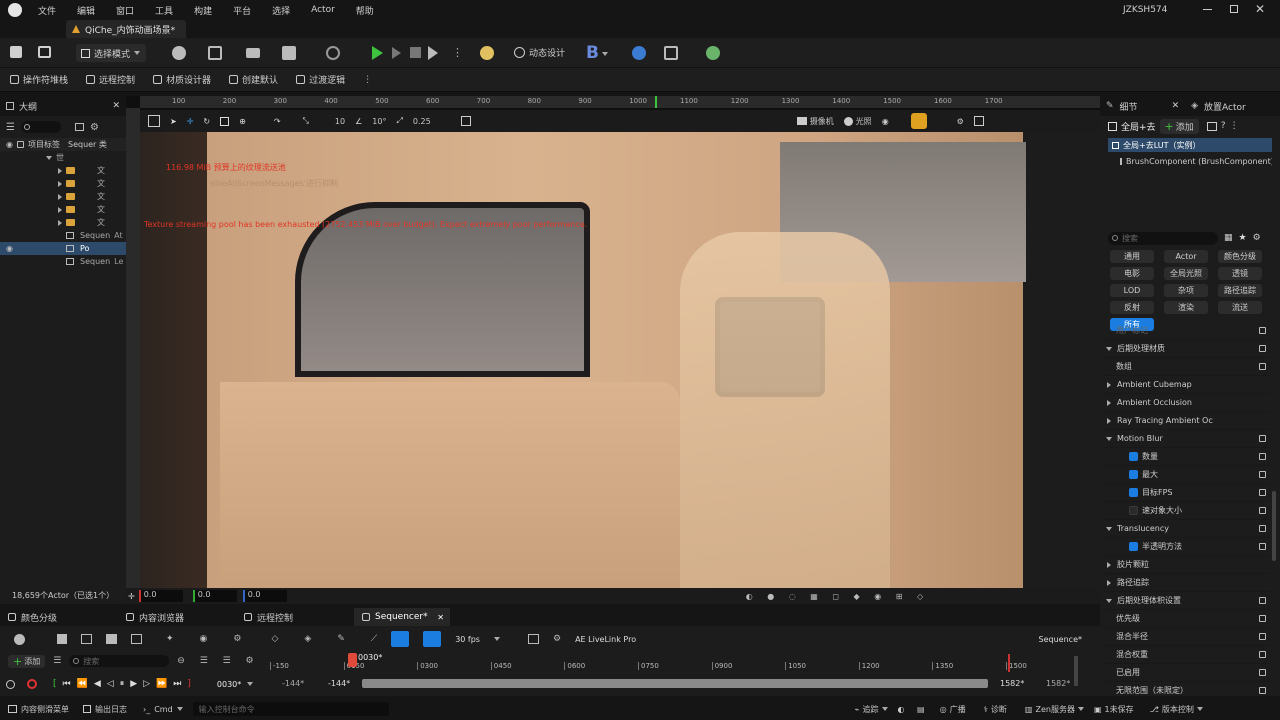  What do you see at coordinates (352, 660) in the screenshot?
I see `playhead-marker` at bounding box center [352, 660].